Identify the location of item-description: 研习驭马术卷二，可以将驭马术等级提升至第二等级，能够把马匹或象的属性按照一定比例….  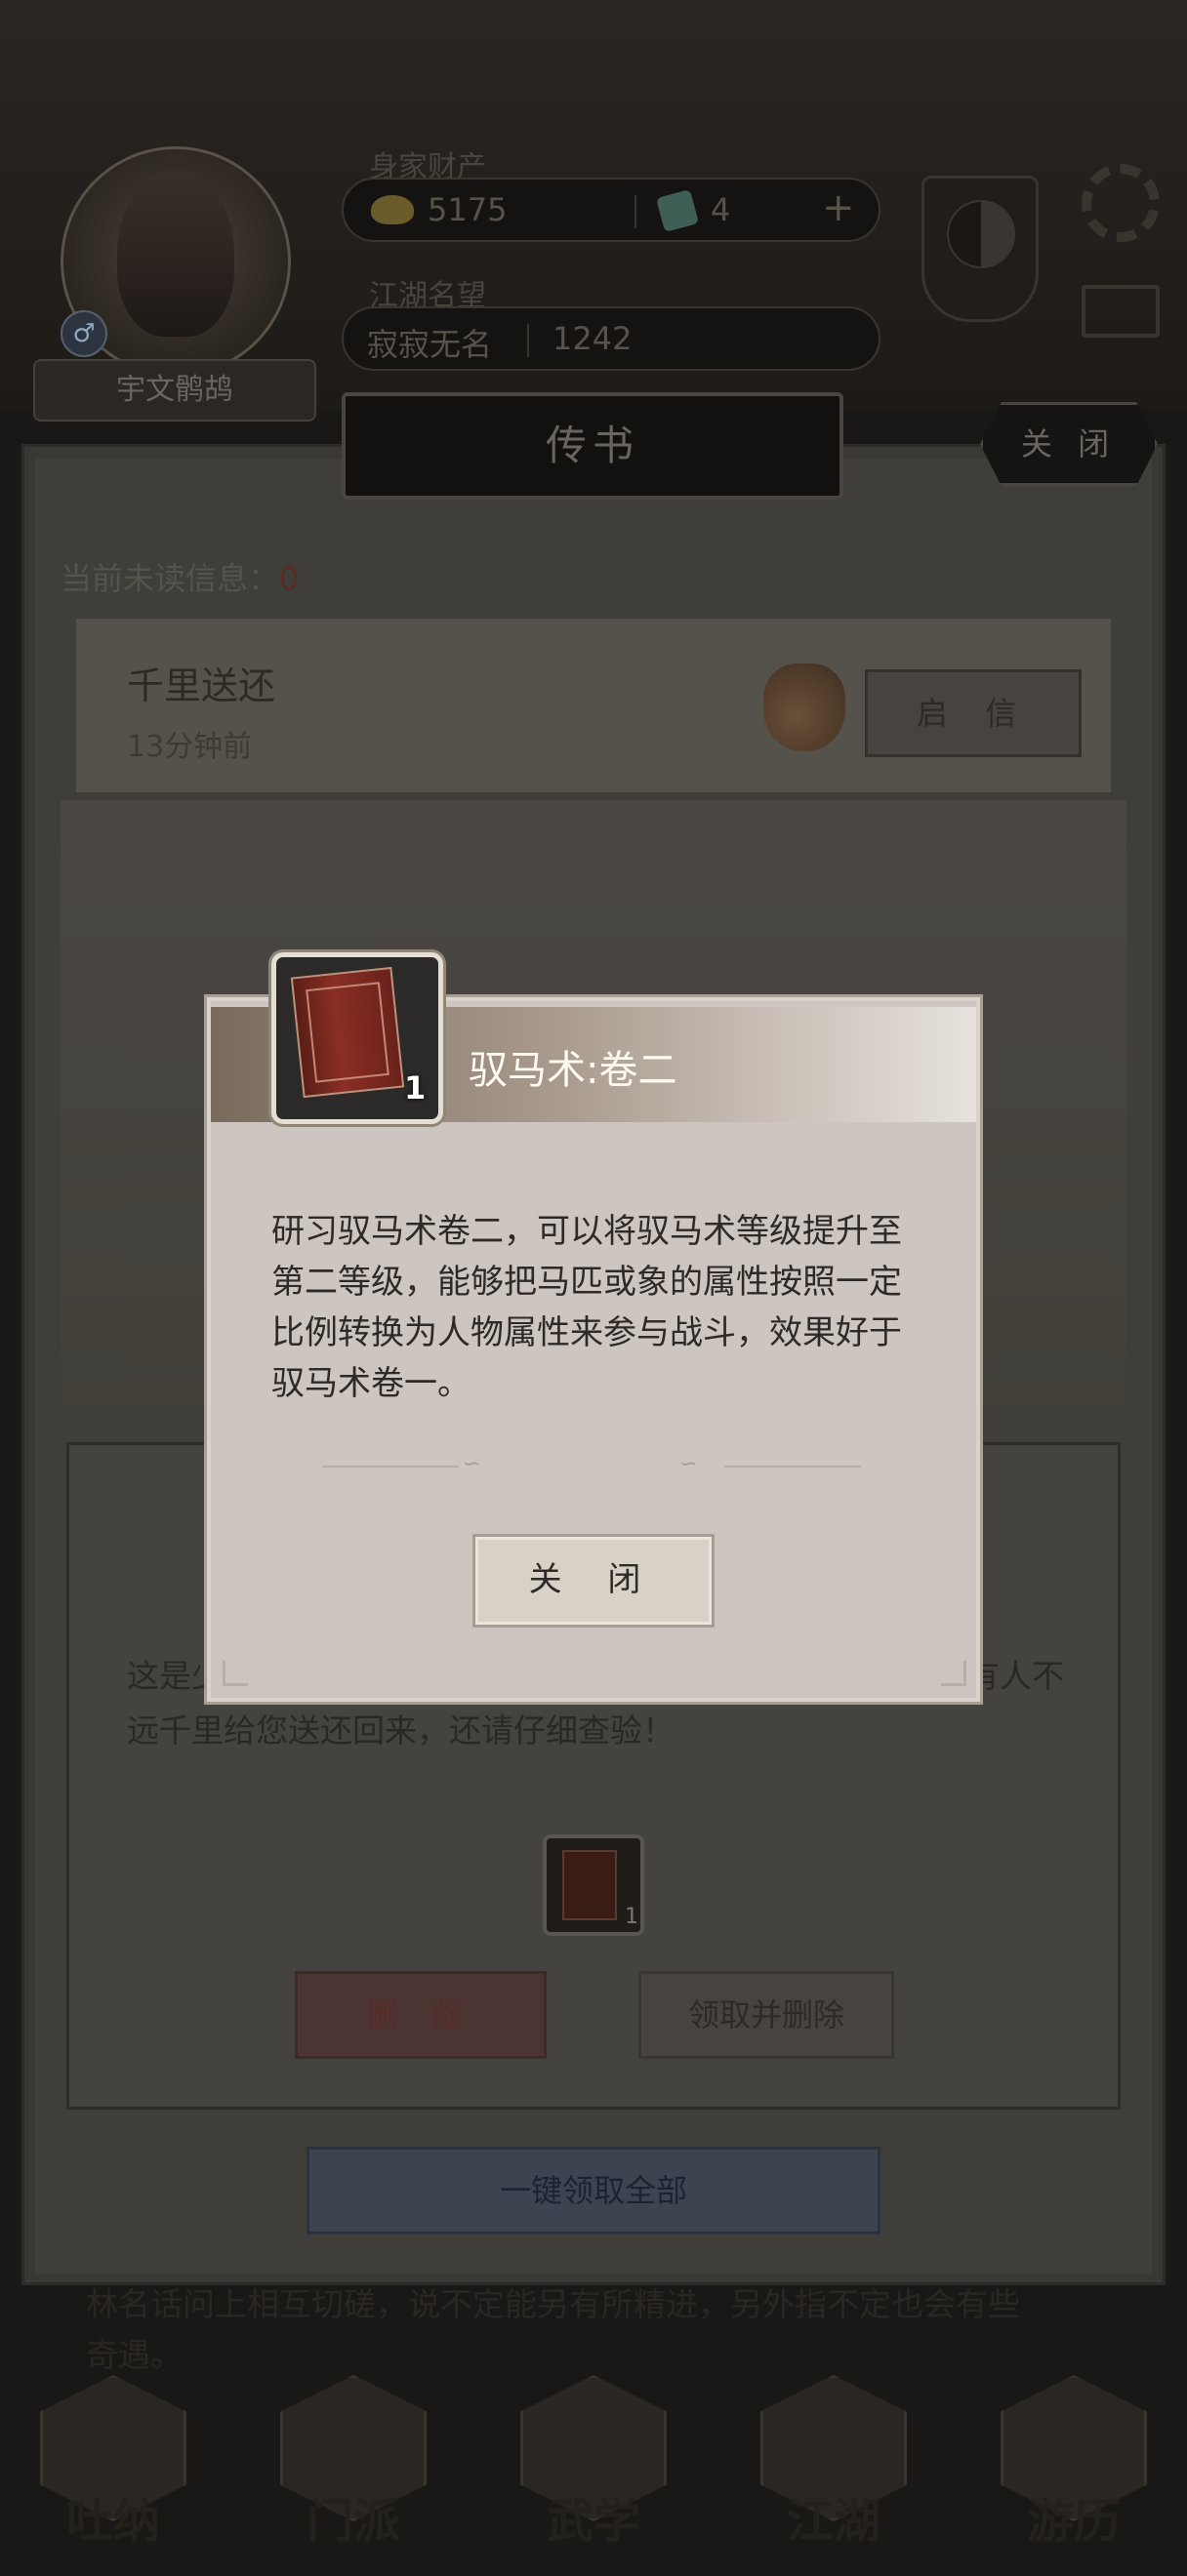
(586, 1307).